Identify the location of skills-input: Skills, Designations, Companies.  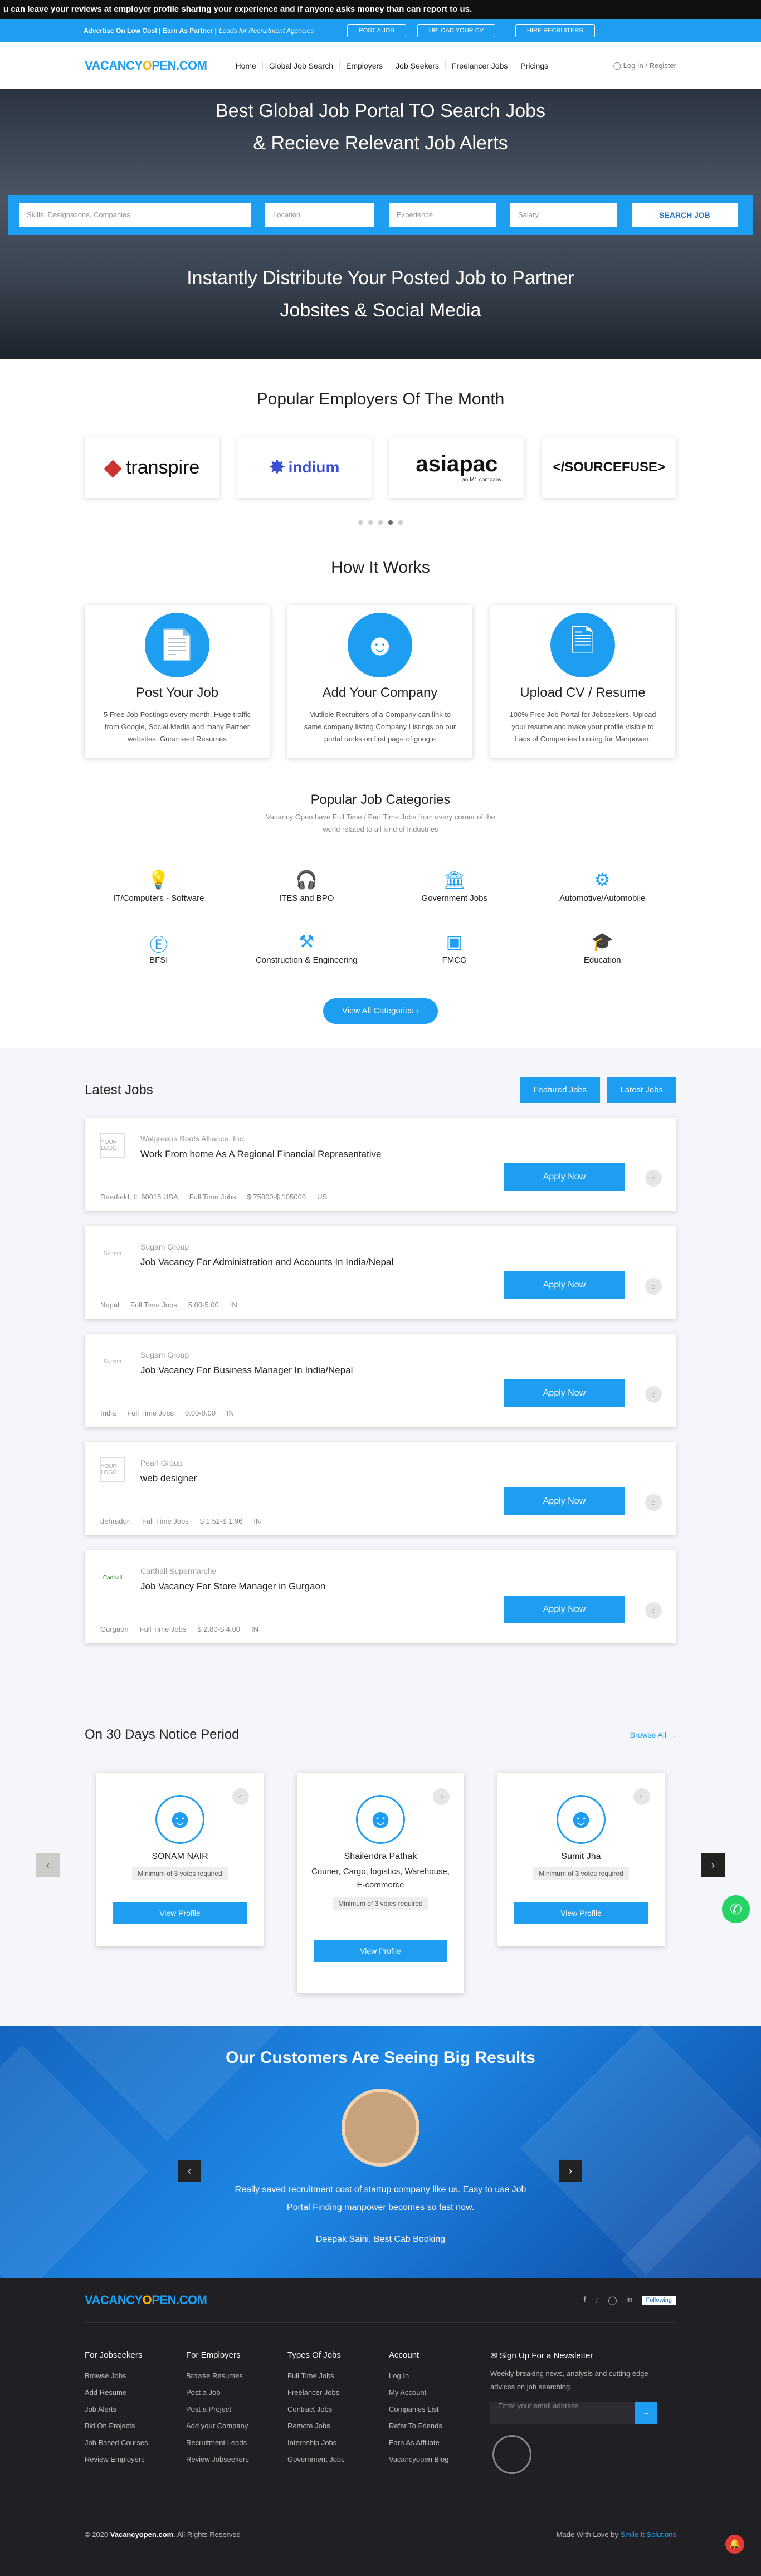
(135, 215).